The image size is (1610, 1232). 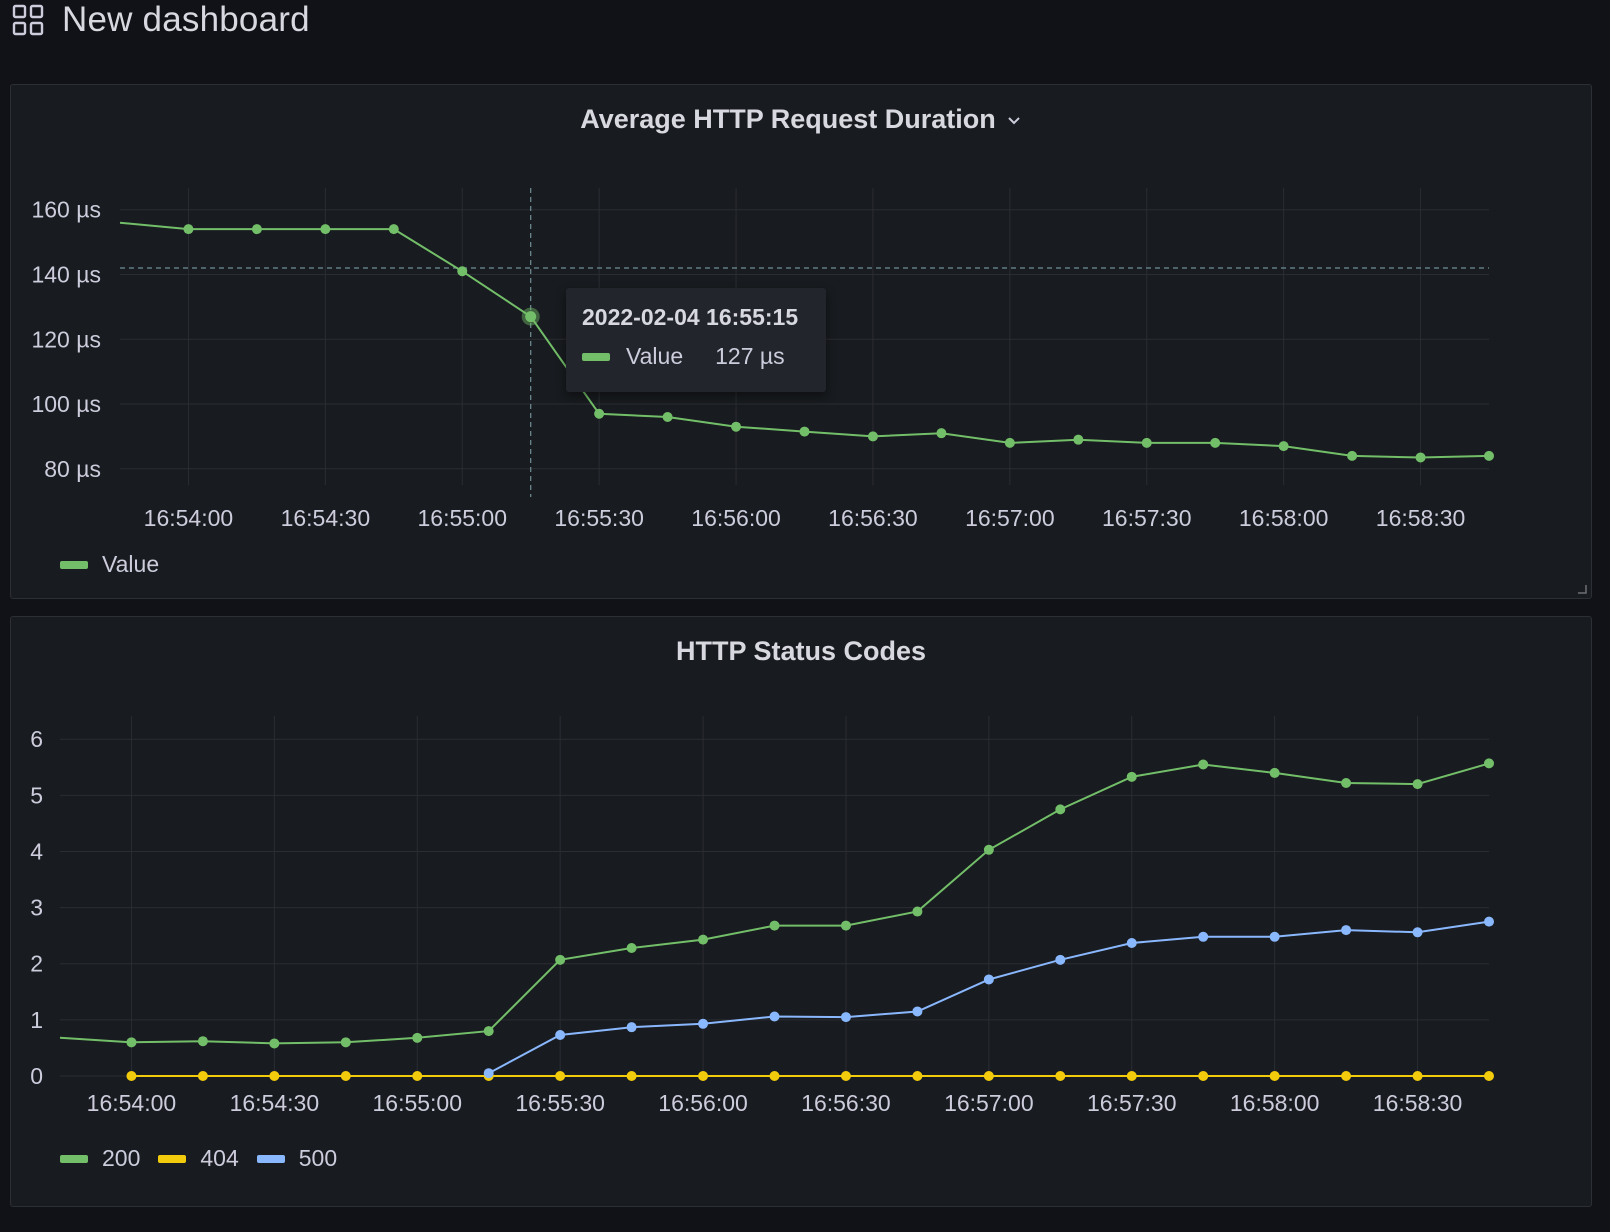 What do you see at coordinates (696, 356) in the screenshot?
I see `tooltip-row: Value 127 µs` at bounding box center [696, 356].